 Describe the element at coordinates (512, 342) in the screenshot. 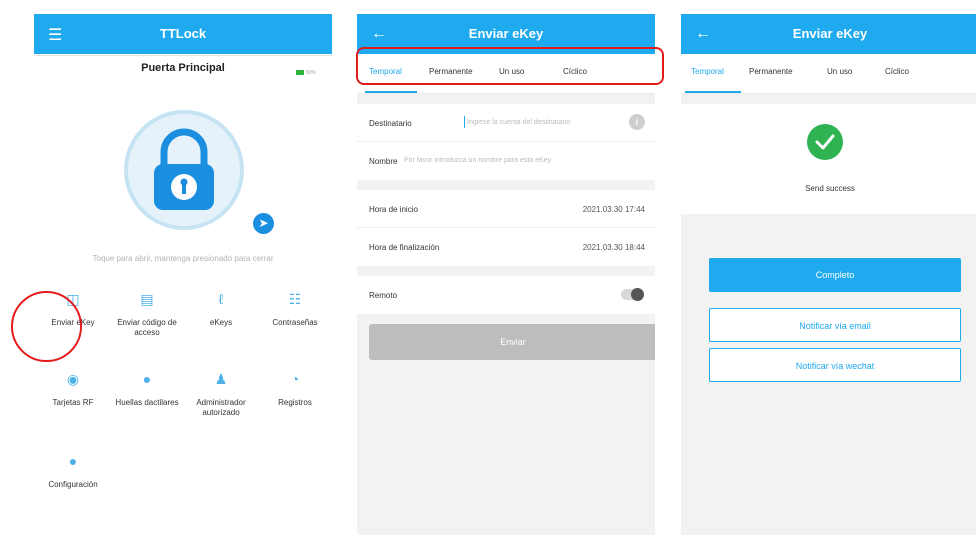

I see `send-button: Enviar` at that location.